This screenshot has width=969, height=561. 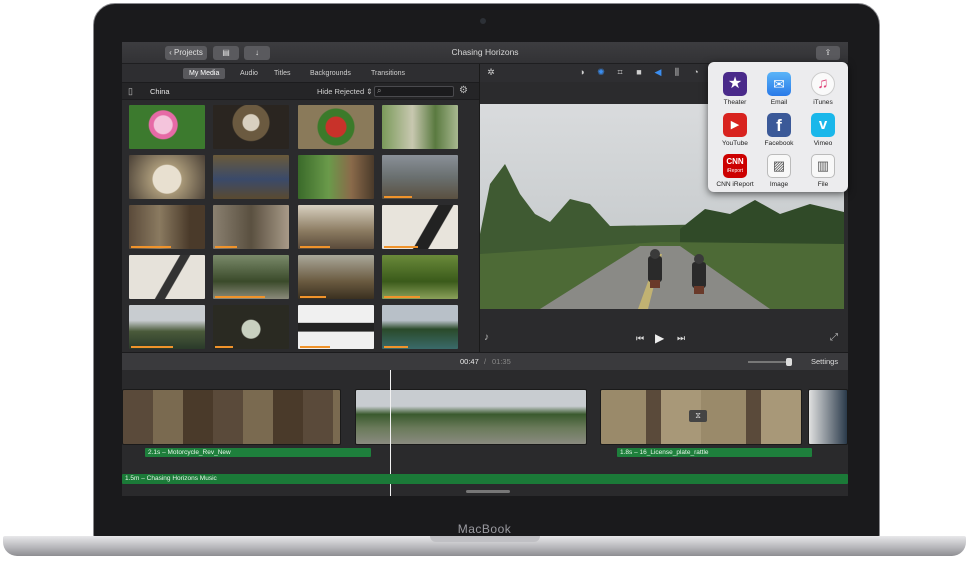 What do you see at coordinates (485, 539) in the screenshot?
I see `laptop-notch` at bounding box center [485, 539].